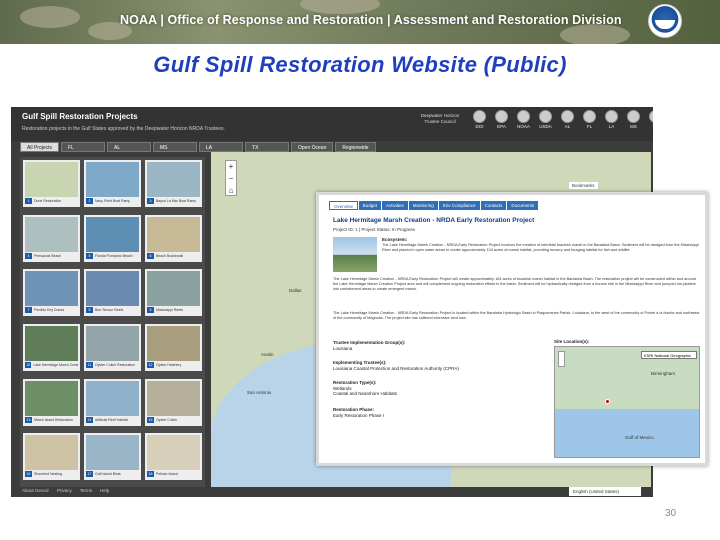 This screenshot has width=720, height=540. What do you see at coordinates (545, 119) in the screenshot?
I see `partner-logo: USDA` at bounding box center [545, 119].